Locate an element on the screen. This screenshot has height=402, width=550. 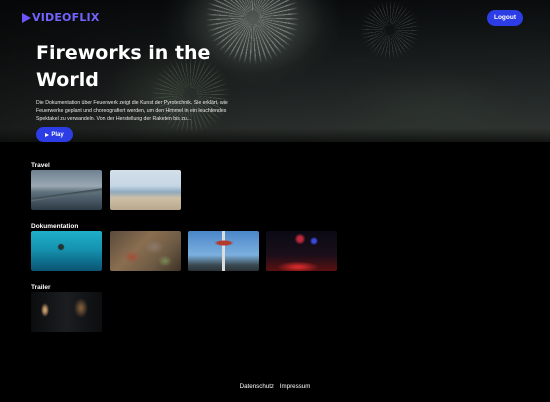
section-title-dokumentation: Dokumentation is located at coordinates (55, 226).